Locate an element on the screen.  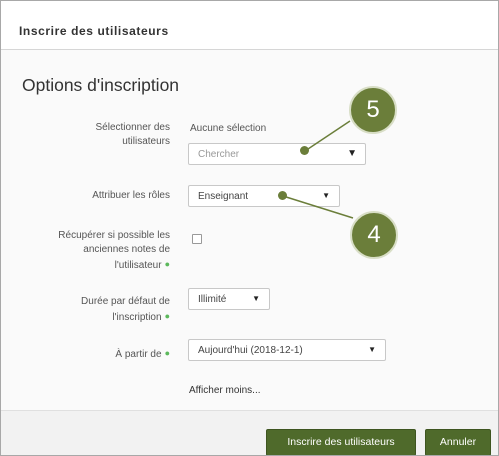
roles-label: Attribuer les rôles is located at coordinates (131, 195).